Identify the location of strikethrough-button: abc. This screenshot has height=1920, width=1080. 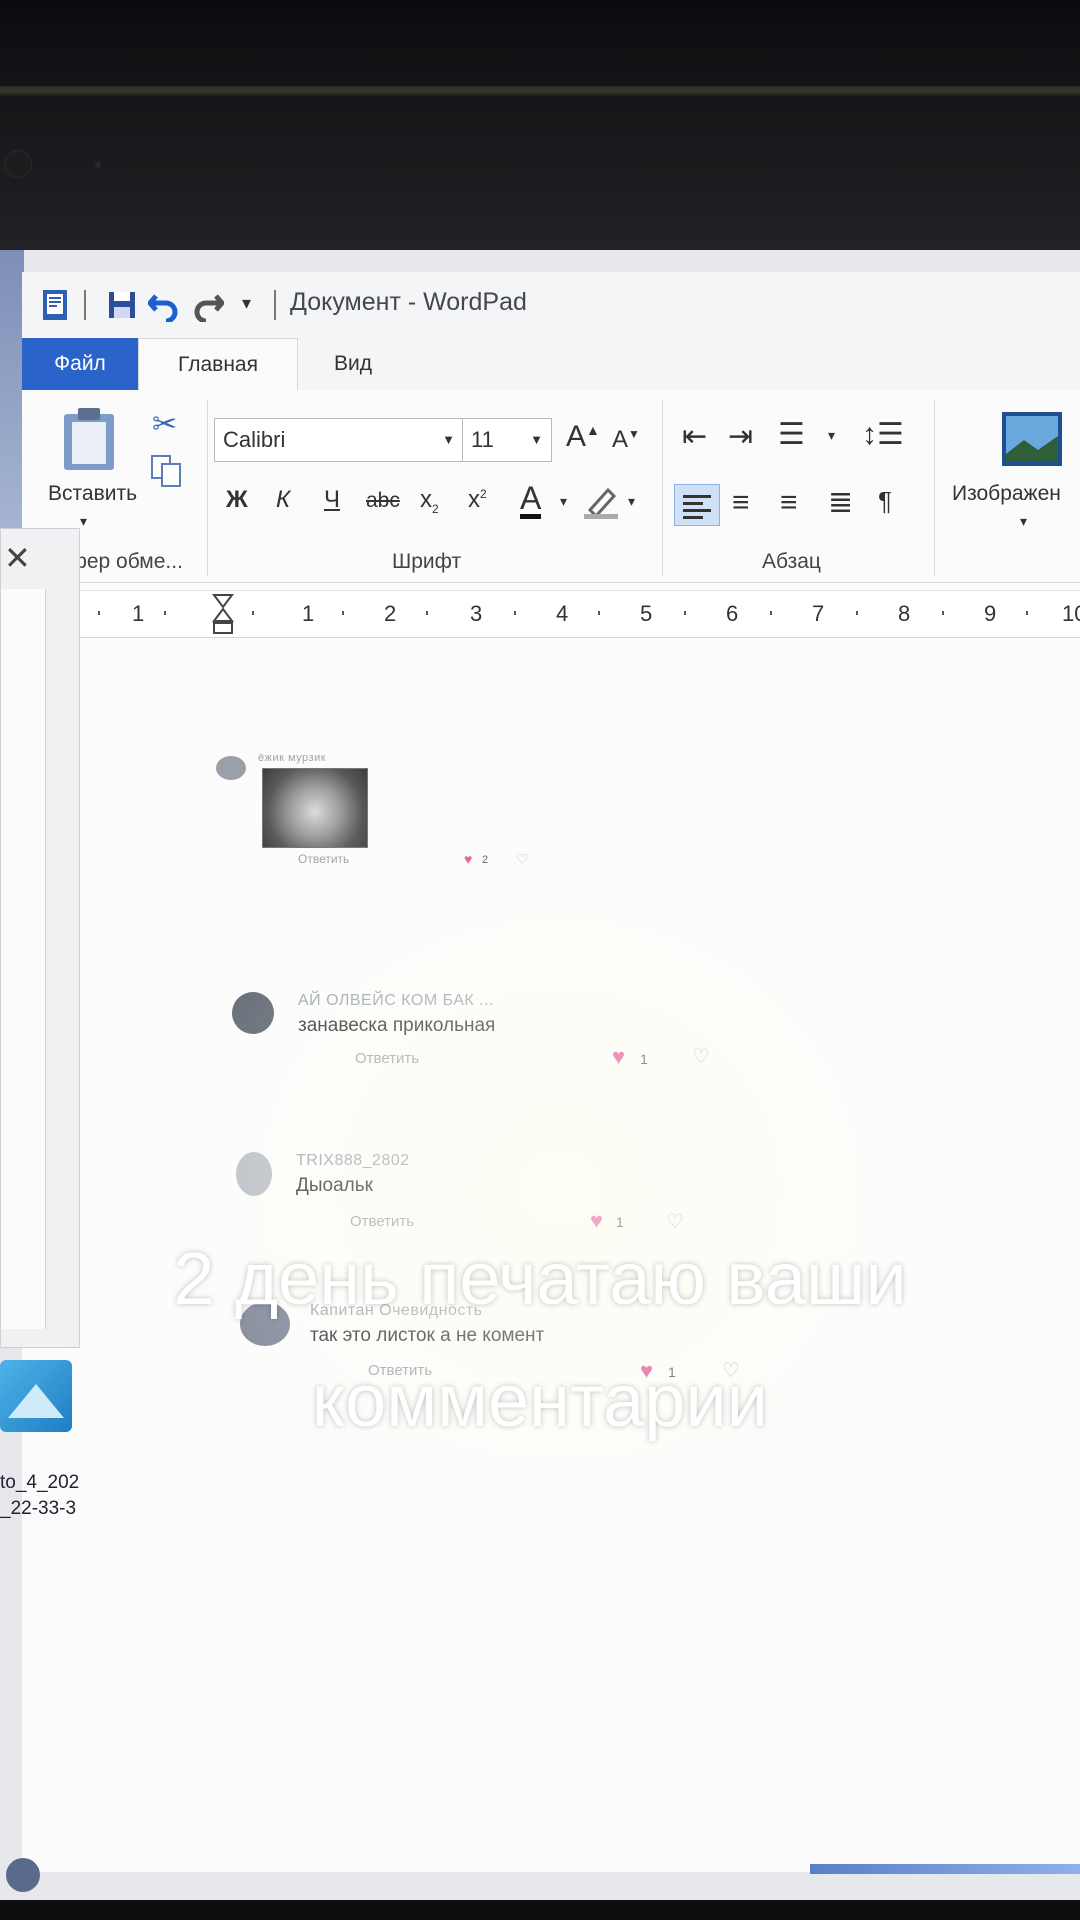
(383, 500).